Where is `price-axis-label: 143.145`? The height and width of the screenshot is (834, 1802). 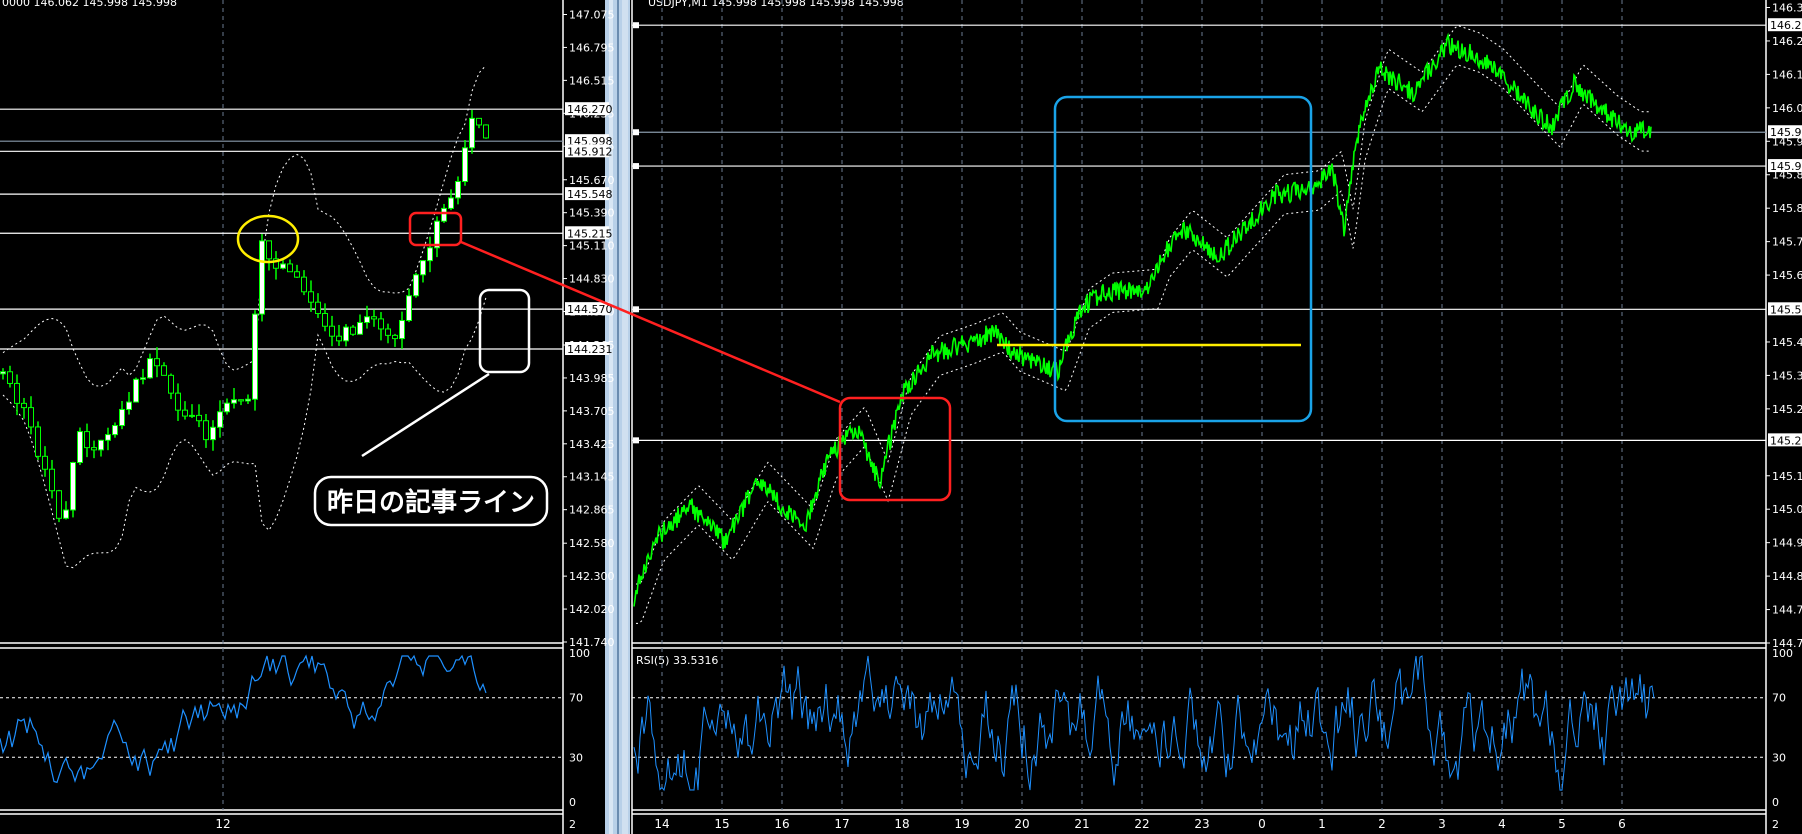
price-axis-label: 143.145 is located at coordinates (592, 477).